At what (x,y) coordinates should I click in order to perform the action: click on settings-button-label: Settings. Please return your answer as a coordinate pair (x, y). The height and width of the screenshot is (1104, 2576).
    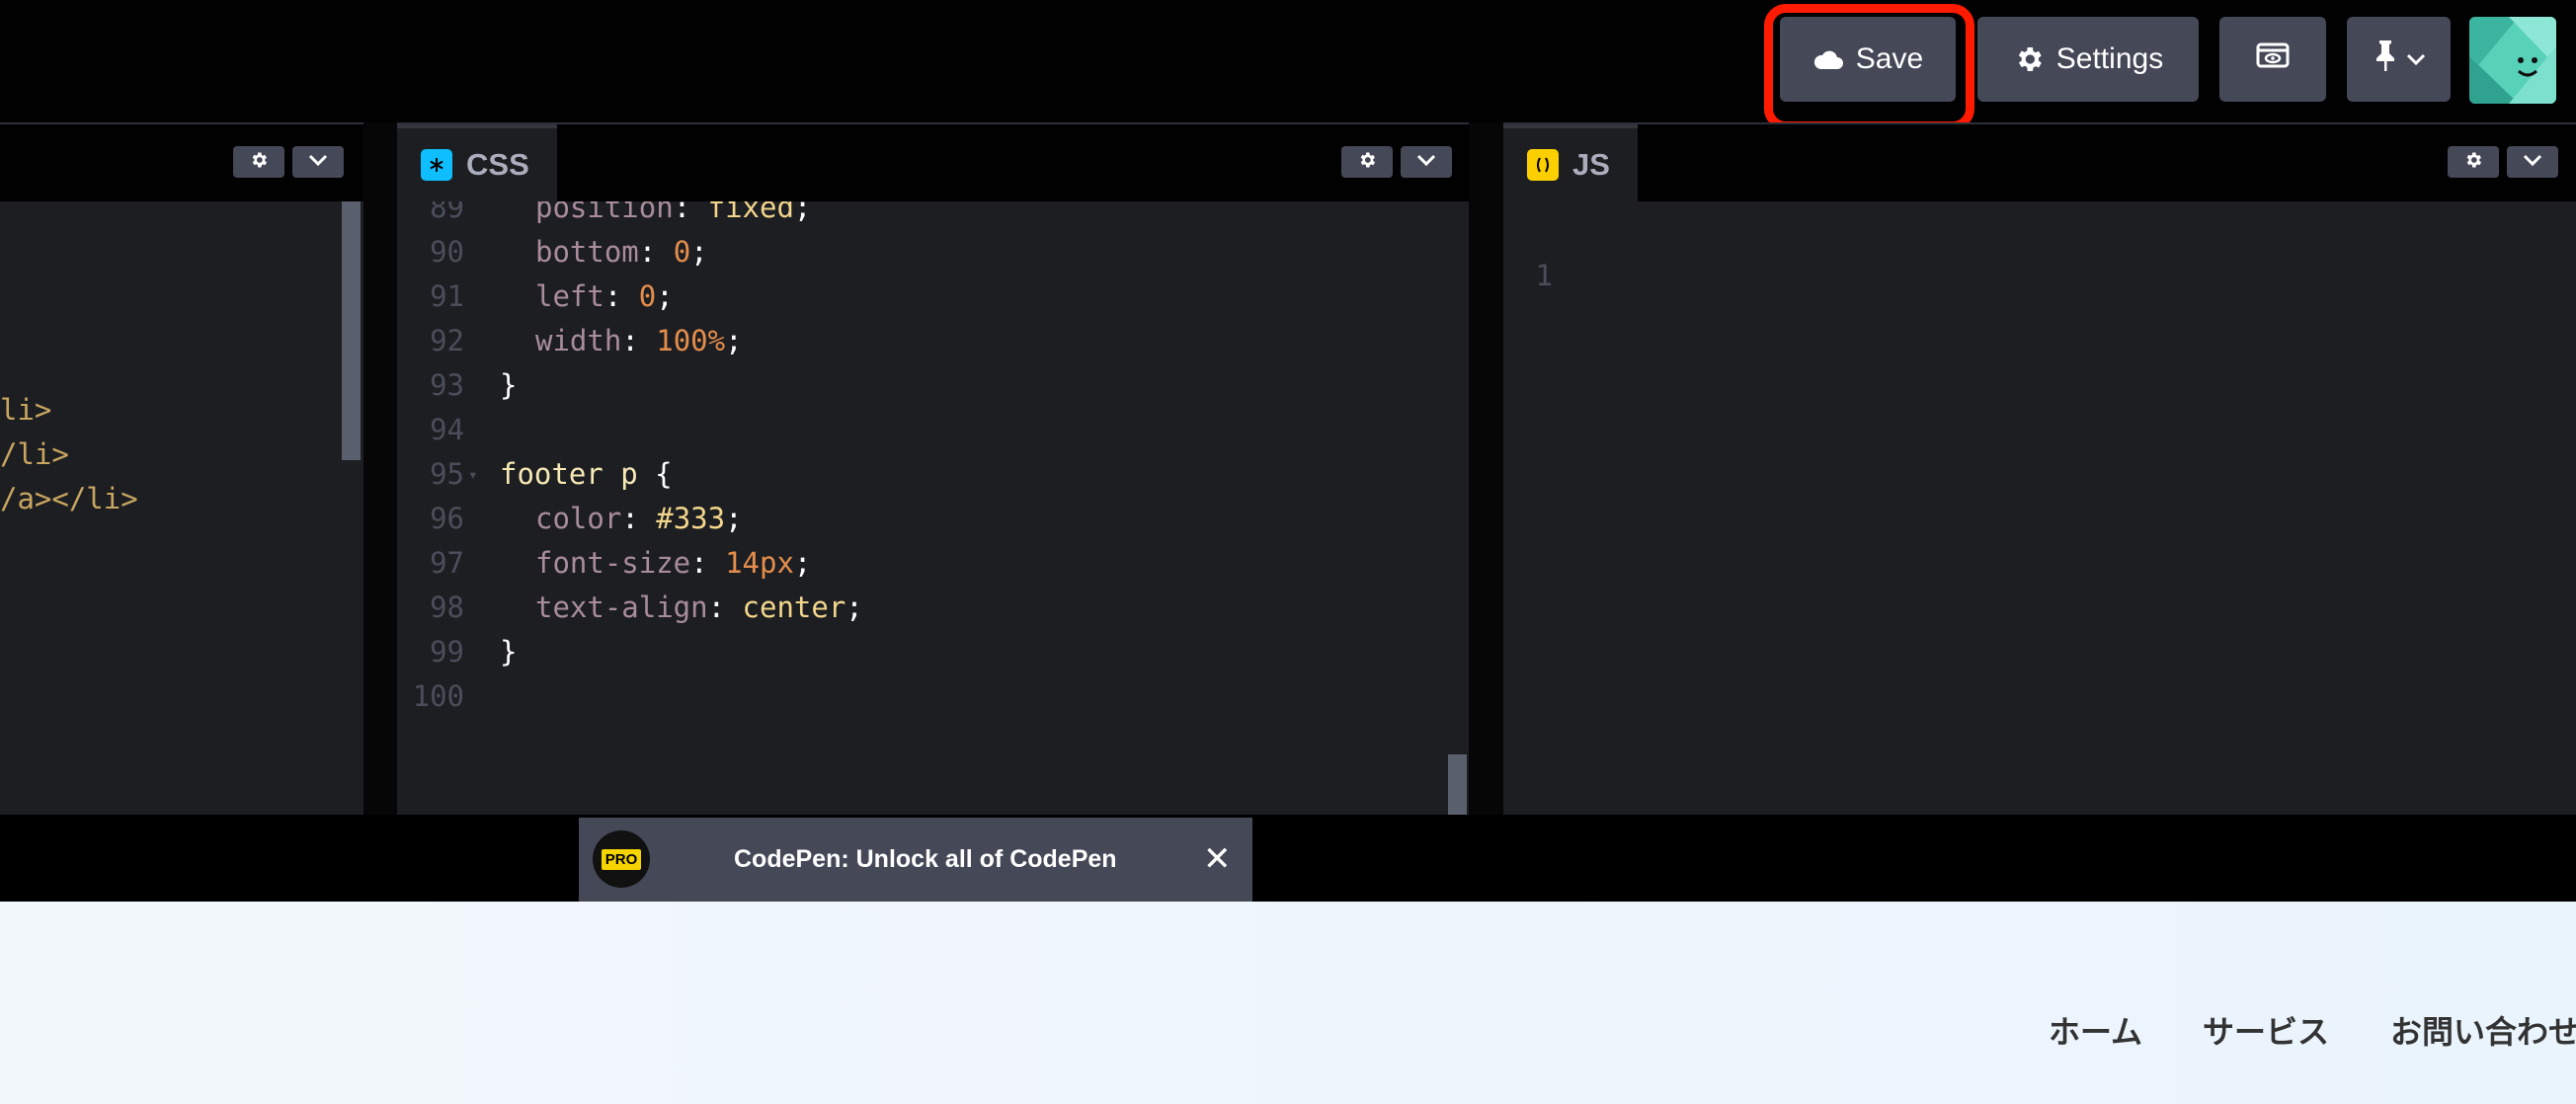
    Looking at the image, I should click on (2109, 58).